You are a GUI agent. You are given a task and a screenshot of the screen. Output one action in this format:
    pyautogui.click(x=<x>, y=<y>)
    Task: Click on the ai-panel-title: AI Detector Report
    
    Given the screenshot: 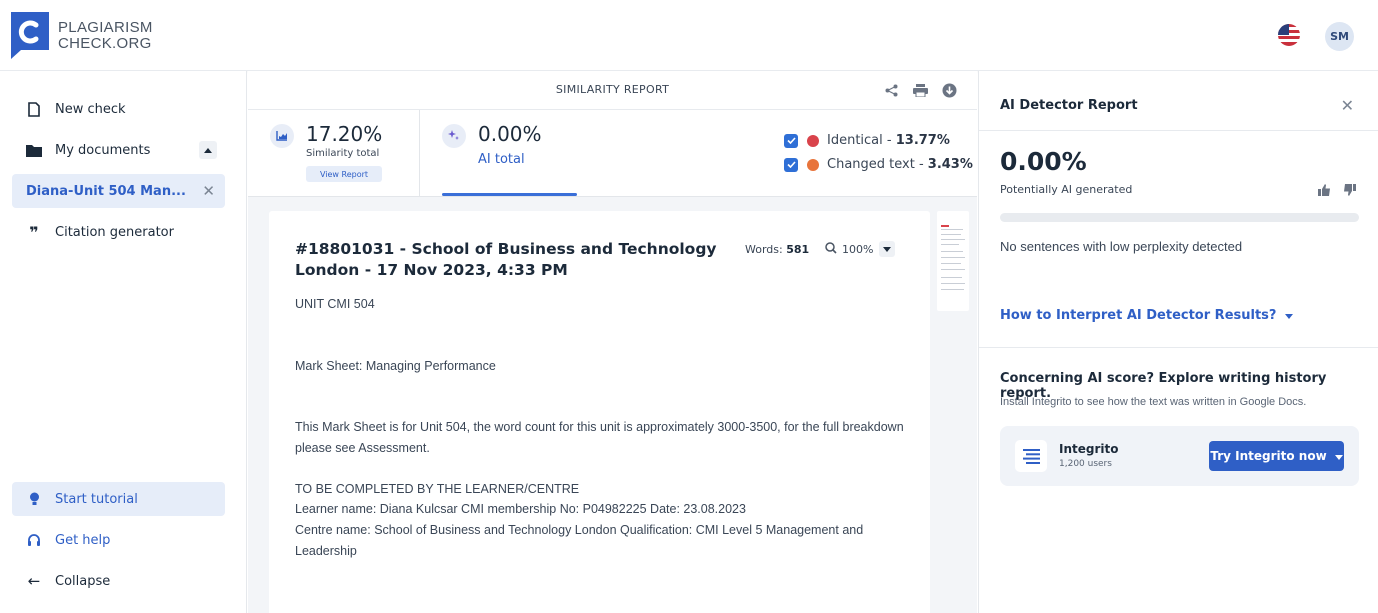 What is the action you would take?
    pyautogui.click(x=1069, y=105)
    